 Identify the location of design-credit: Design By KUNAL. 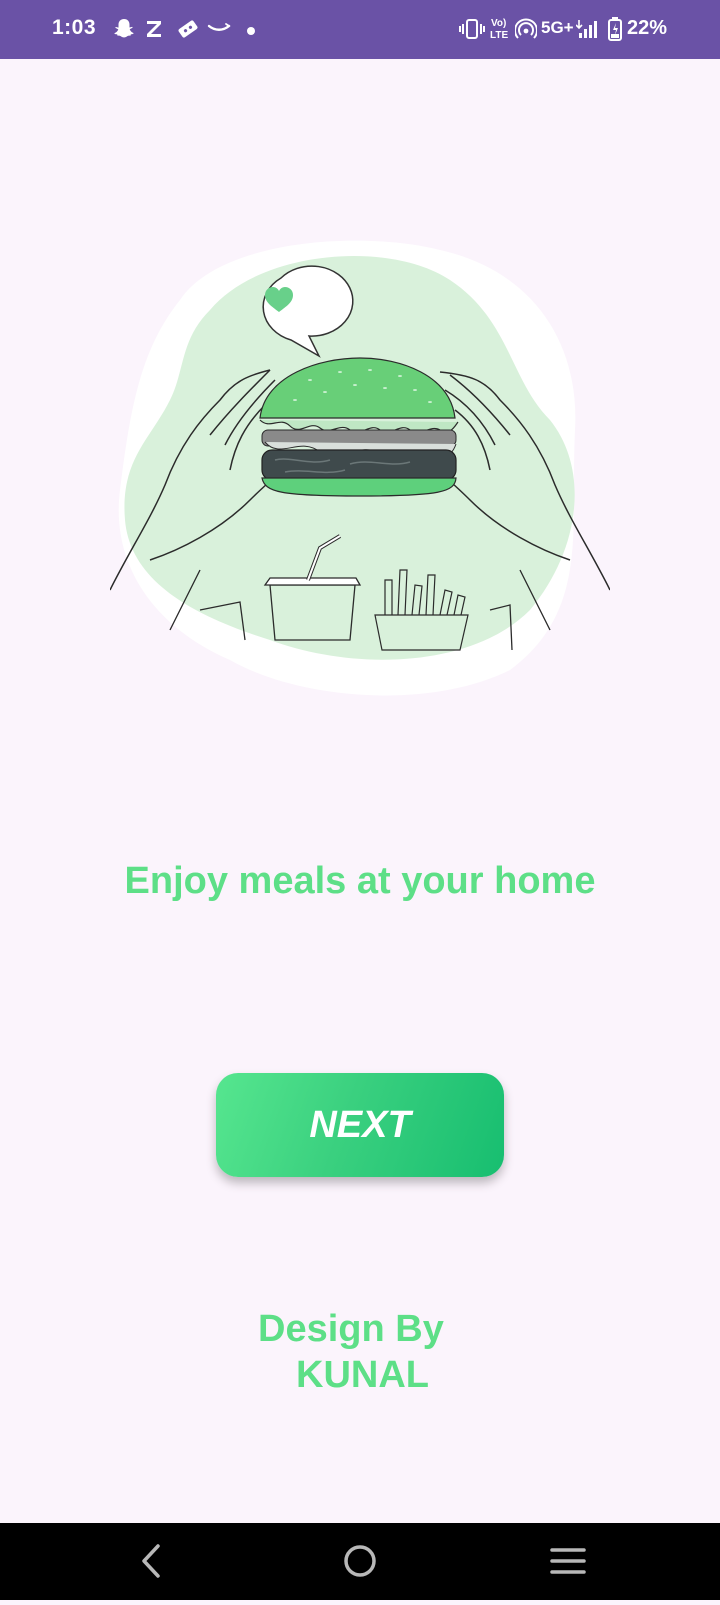
(388, 1352).